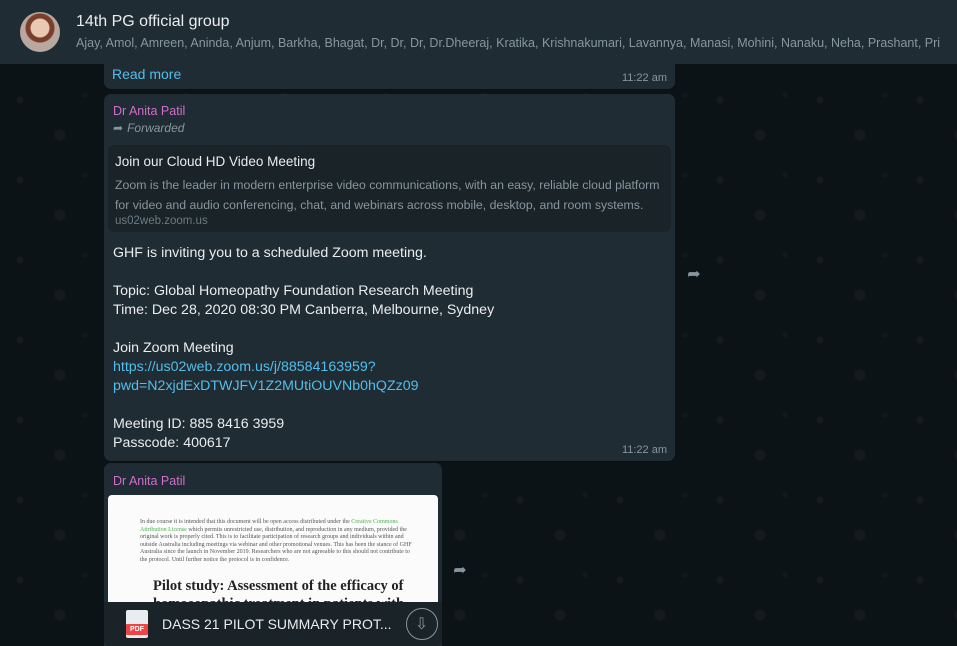 Image resolution: width=957 pixels, height=646 pixels. Describe the element at coordinates (118, 128) in the screenshot. I see `forwarded-icon: ➦` at that location.